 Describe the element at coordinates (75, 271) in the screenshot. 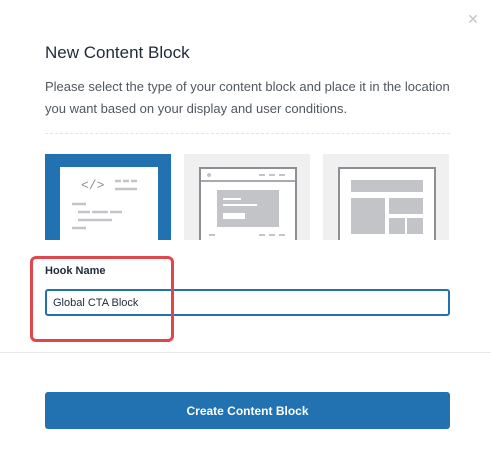

I see `hook-name-label: Hook Name` at that location.